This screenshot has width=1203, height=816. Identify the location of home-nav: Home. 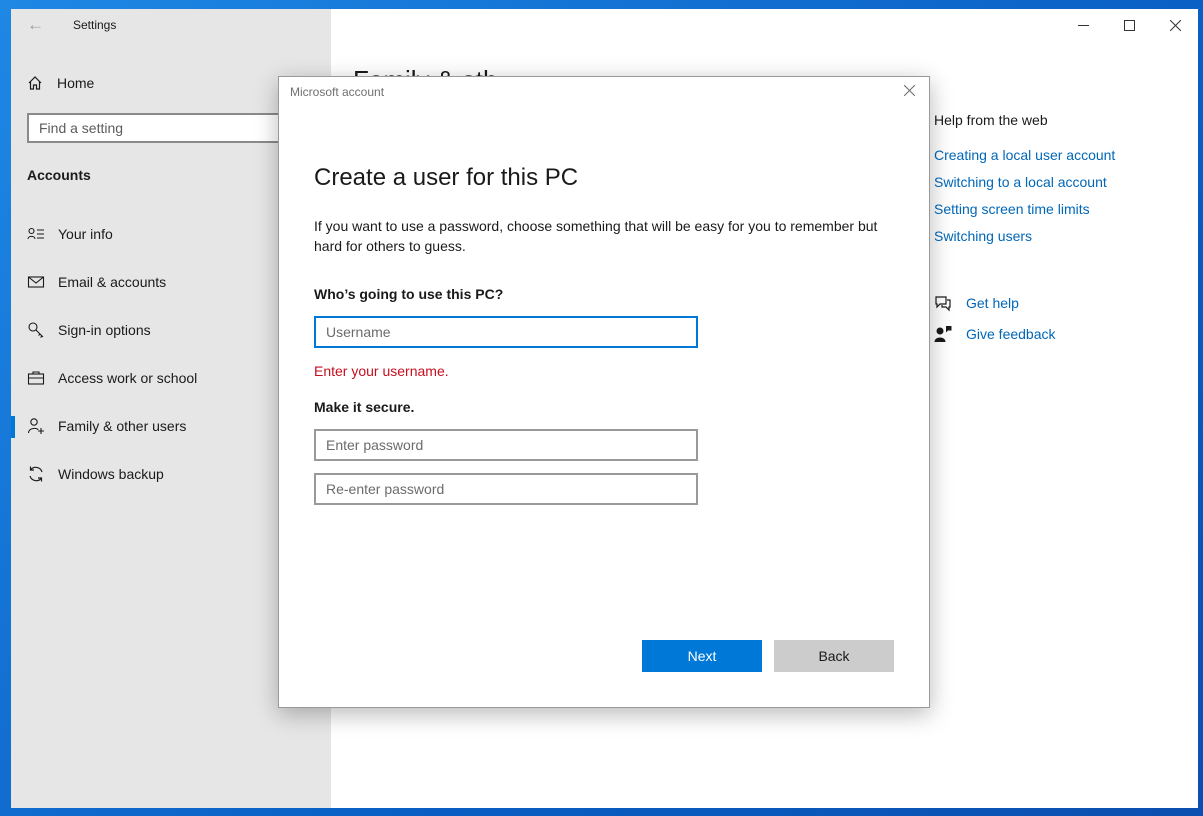
(60, 83).